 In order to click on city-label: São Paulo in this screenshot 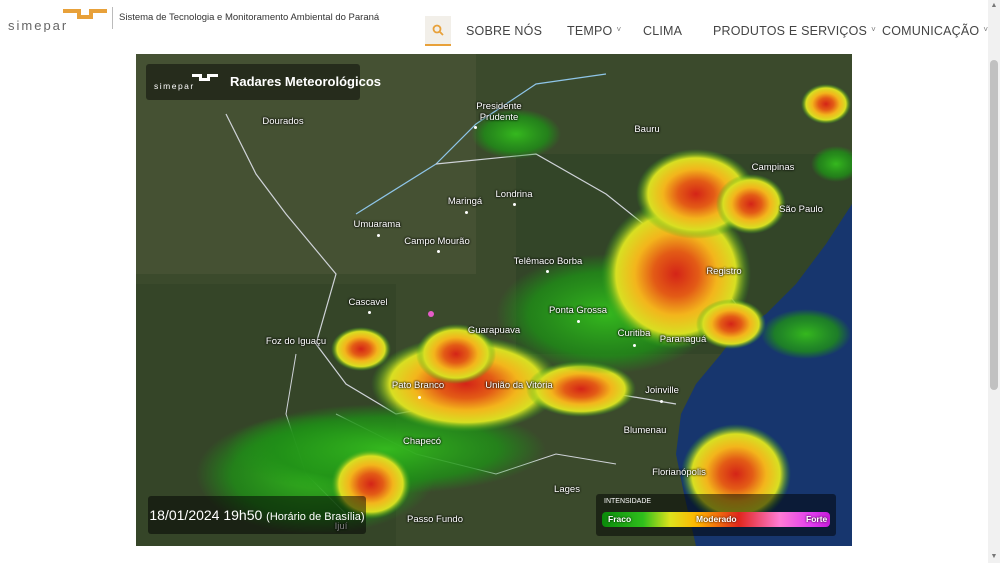, I will do `click(801, 209)`.